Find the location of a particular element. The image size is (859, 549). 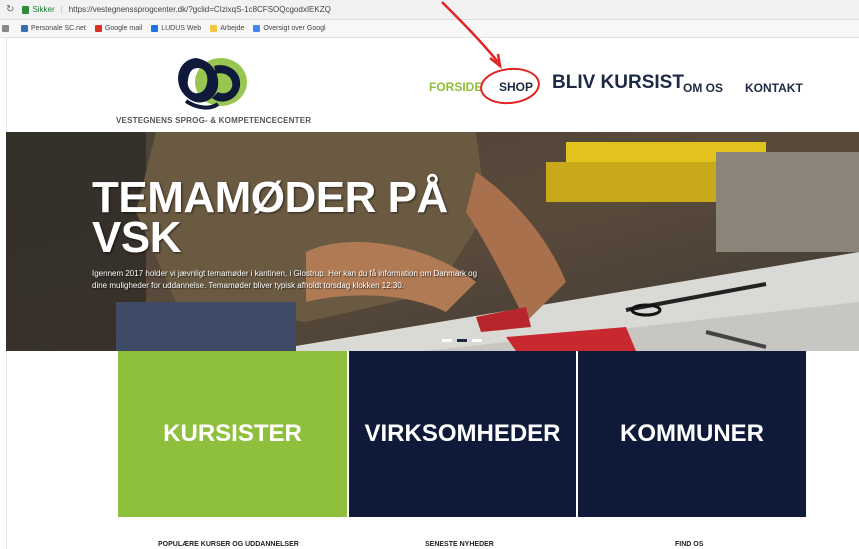

nav-om-os: OM OS is located at coordinates (703, 88).